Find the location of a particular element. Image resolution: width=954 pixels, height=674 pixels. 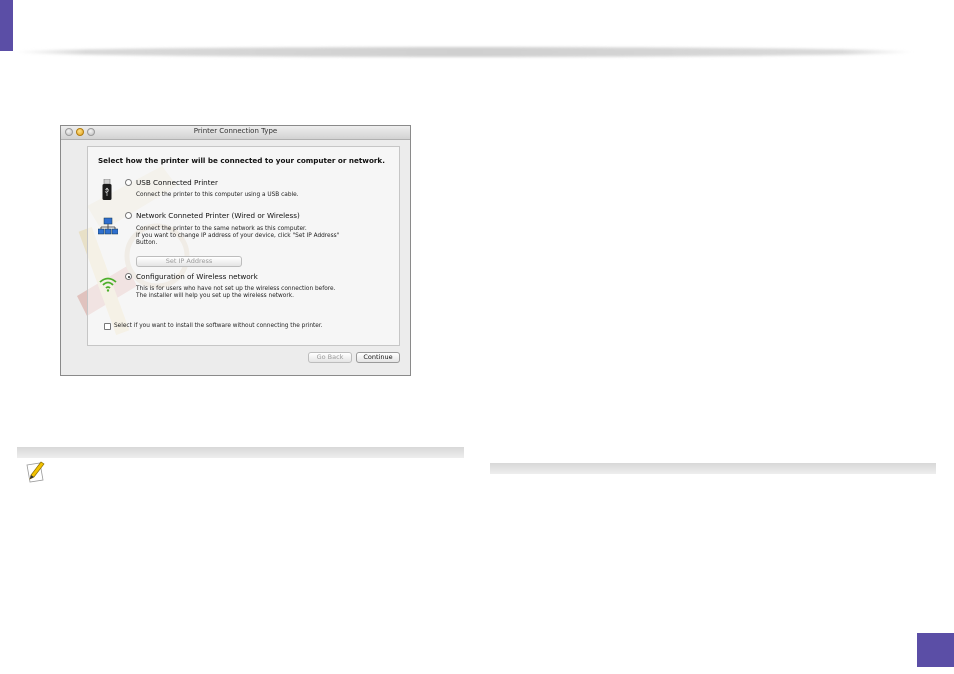

header-divider is located at coordinates (464, 52).